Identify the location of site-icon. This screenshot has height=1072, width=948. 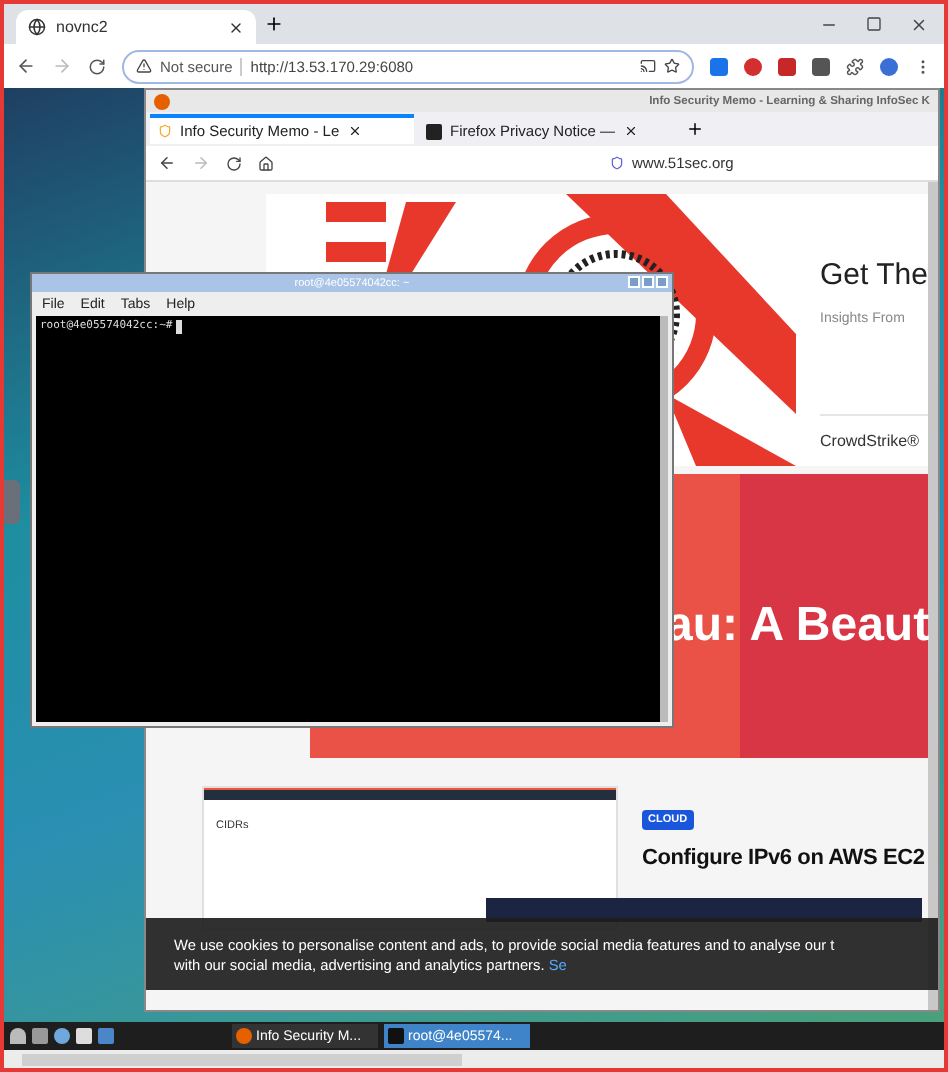
(434, 131).